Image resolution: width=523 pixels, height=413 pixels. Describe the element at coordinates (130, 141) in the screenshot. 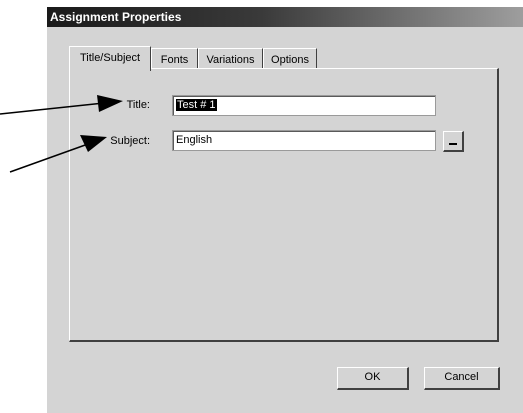

I see `subject-label: Subject:` at that location.